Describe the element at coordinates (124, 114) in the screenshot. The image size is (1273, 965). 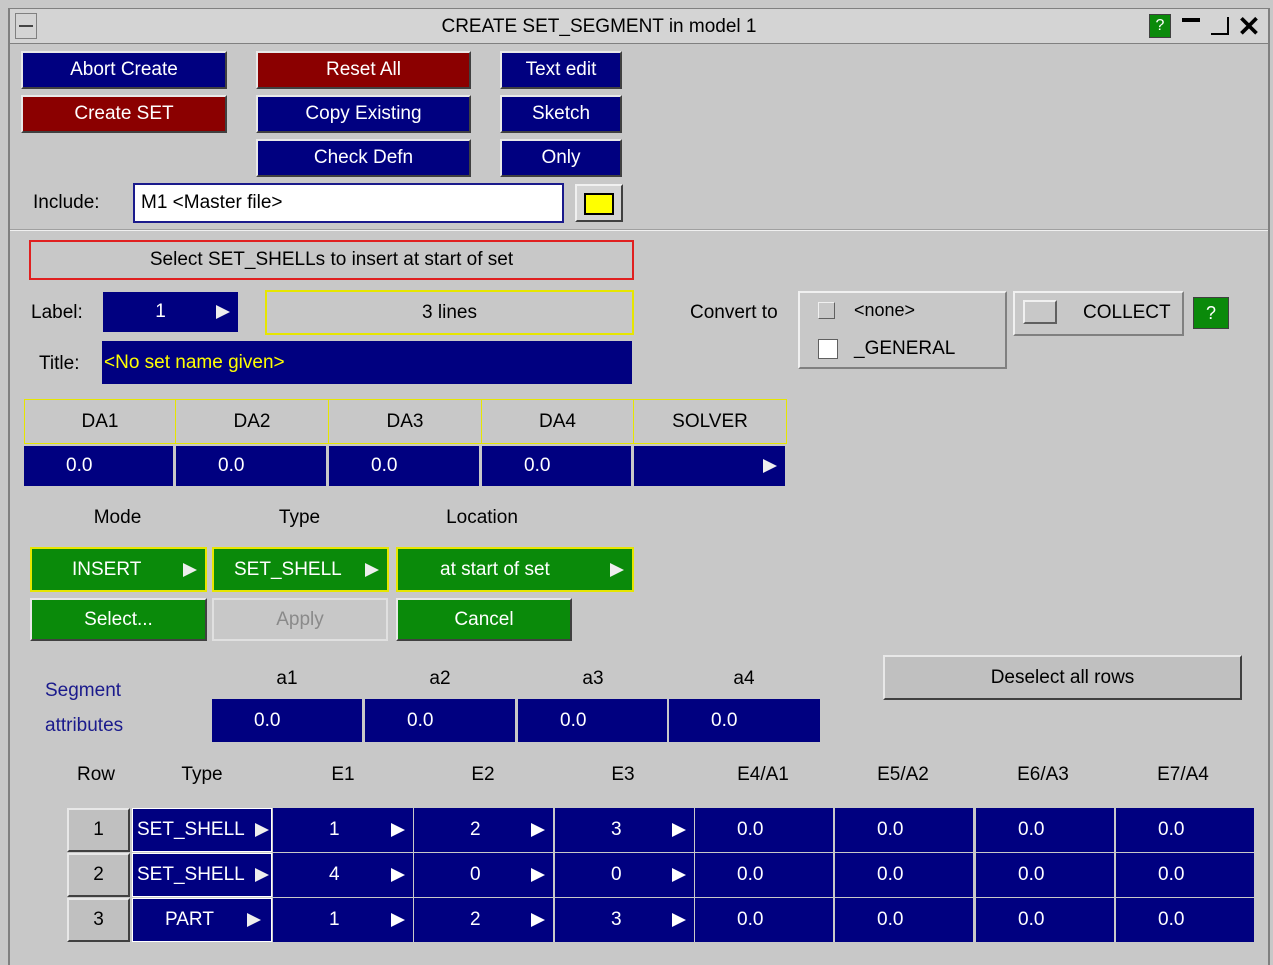
I see `create-set-button: Create SET` at that location.